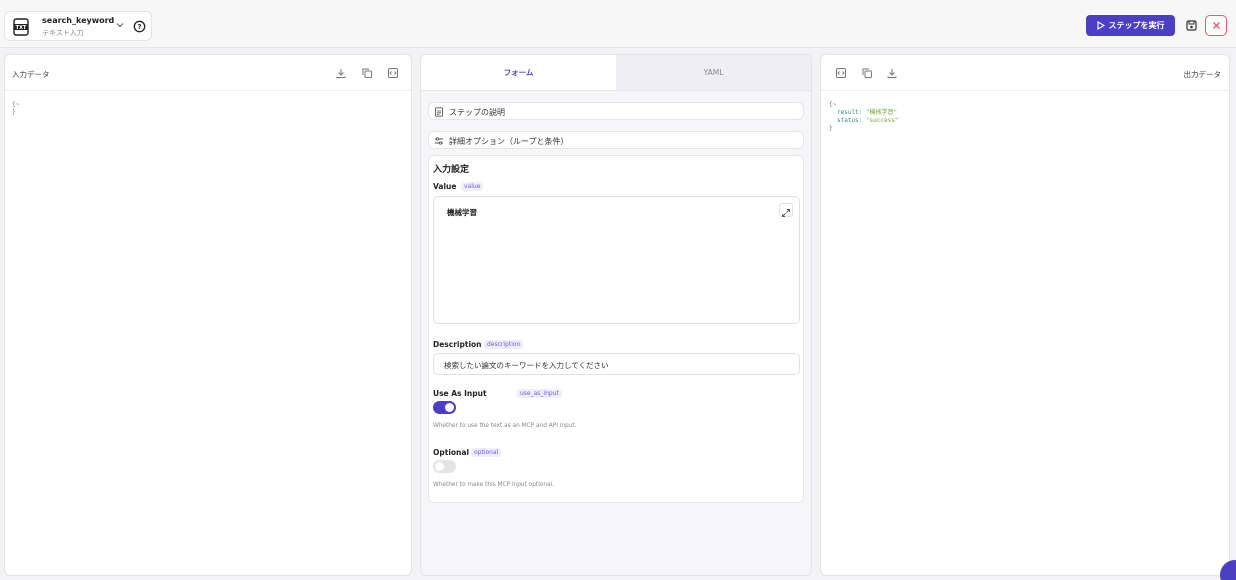  What do you see at coordinates (63, 33) in the screenshot?
I see `step-type: テキスト入力` at bounding box center [63, 33].